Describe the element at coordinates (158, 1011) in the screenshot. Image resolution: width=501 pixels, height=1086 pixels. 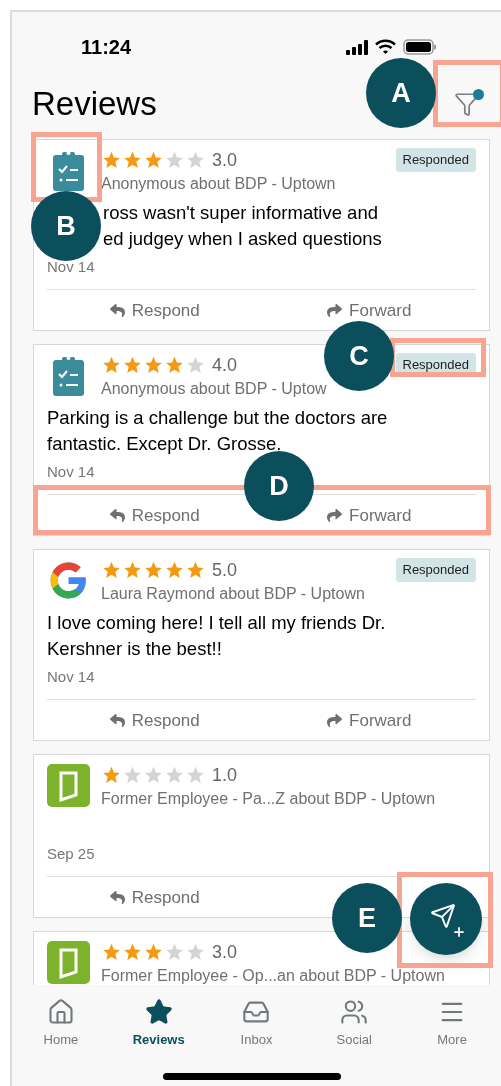
I see `star-icon` at that location.